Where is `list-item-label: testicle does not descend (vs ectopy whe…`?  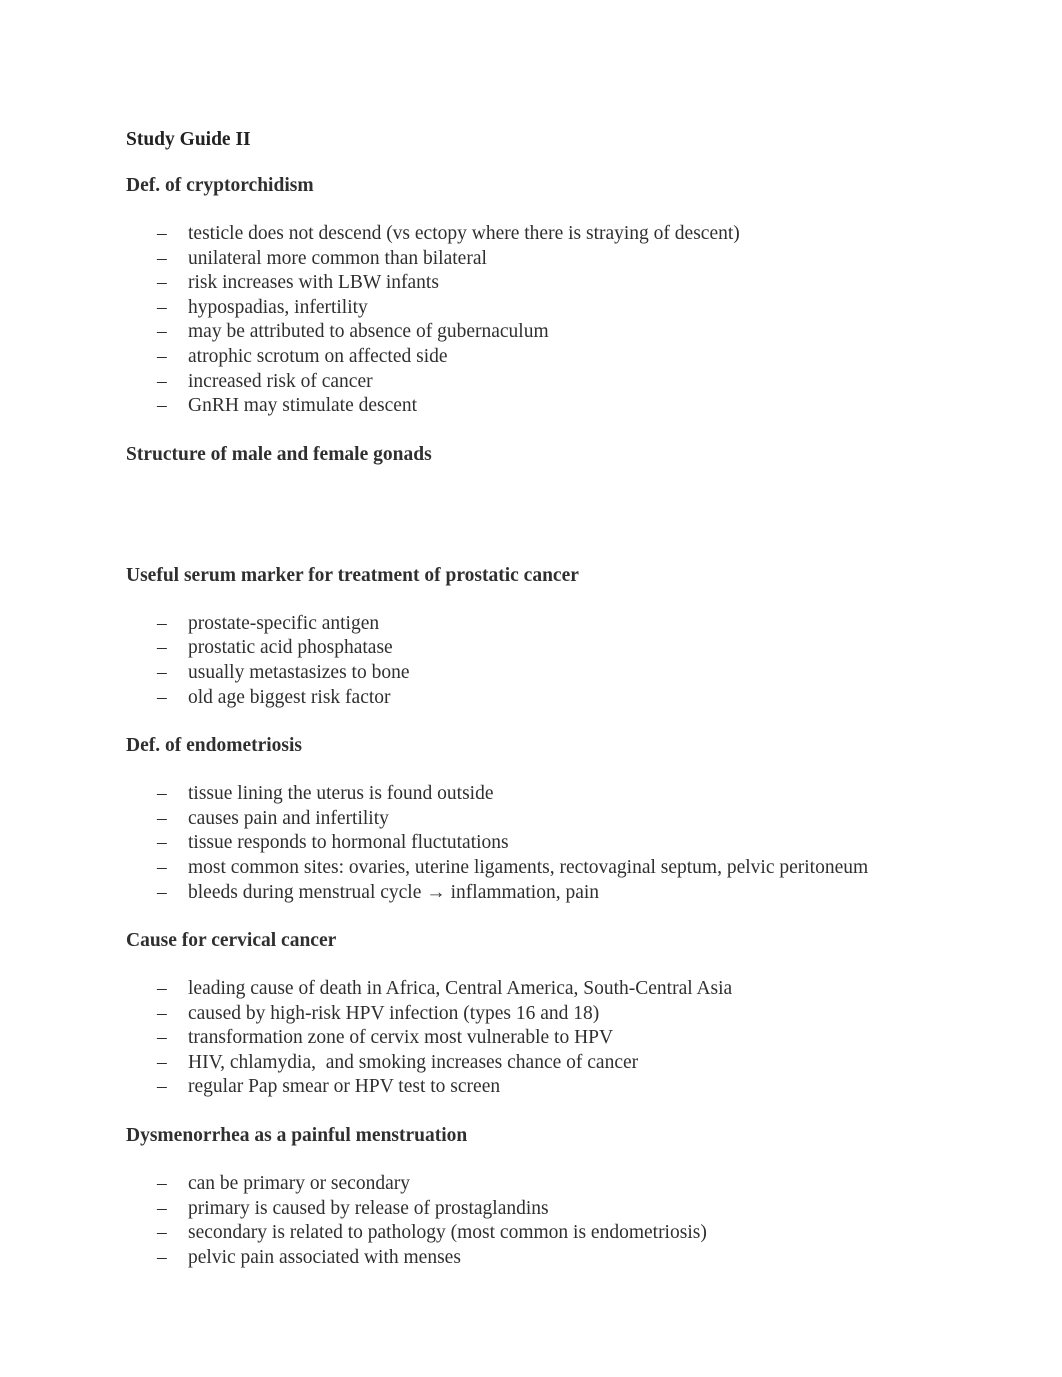
list-item-label: testicle does not descend (vs ectopy whe… is located at coordinates (464, 233).